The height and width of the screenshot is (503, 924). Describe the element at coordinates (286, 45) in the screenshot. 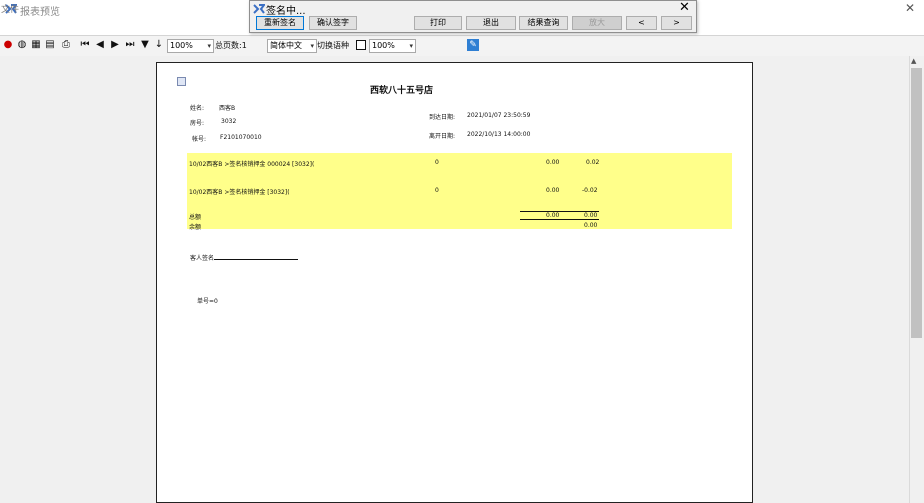

I see `language-select-value: 简体中文` at that location.